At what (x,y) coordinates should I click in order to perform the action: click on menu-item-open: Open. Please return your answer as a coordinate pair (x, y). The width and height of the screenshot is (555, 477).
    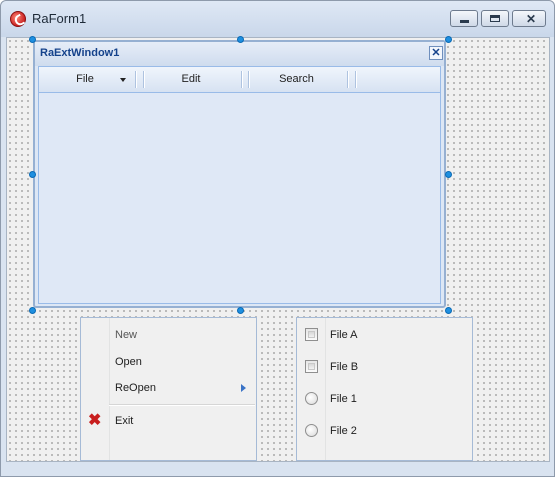
    Looking at the image, I should click on (168, 363).